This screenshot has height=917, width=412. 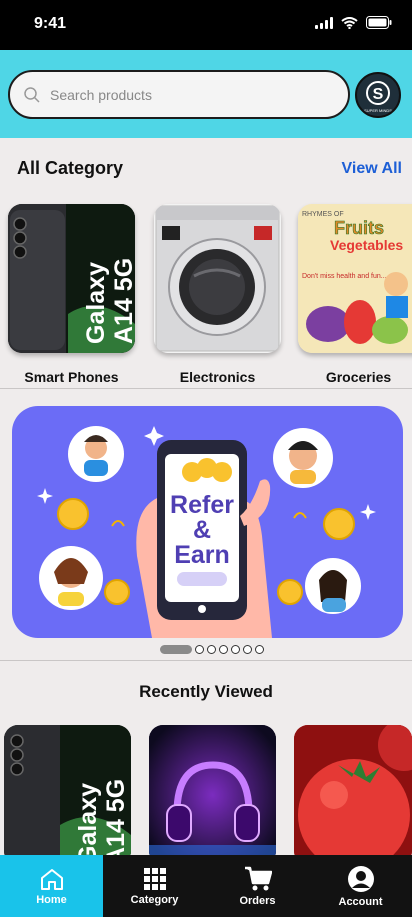 What do you see at coordinates (50, 23) in the screenshot?
I see `status-time: 9:41` at bounding box center [50, 23].